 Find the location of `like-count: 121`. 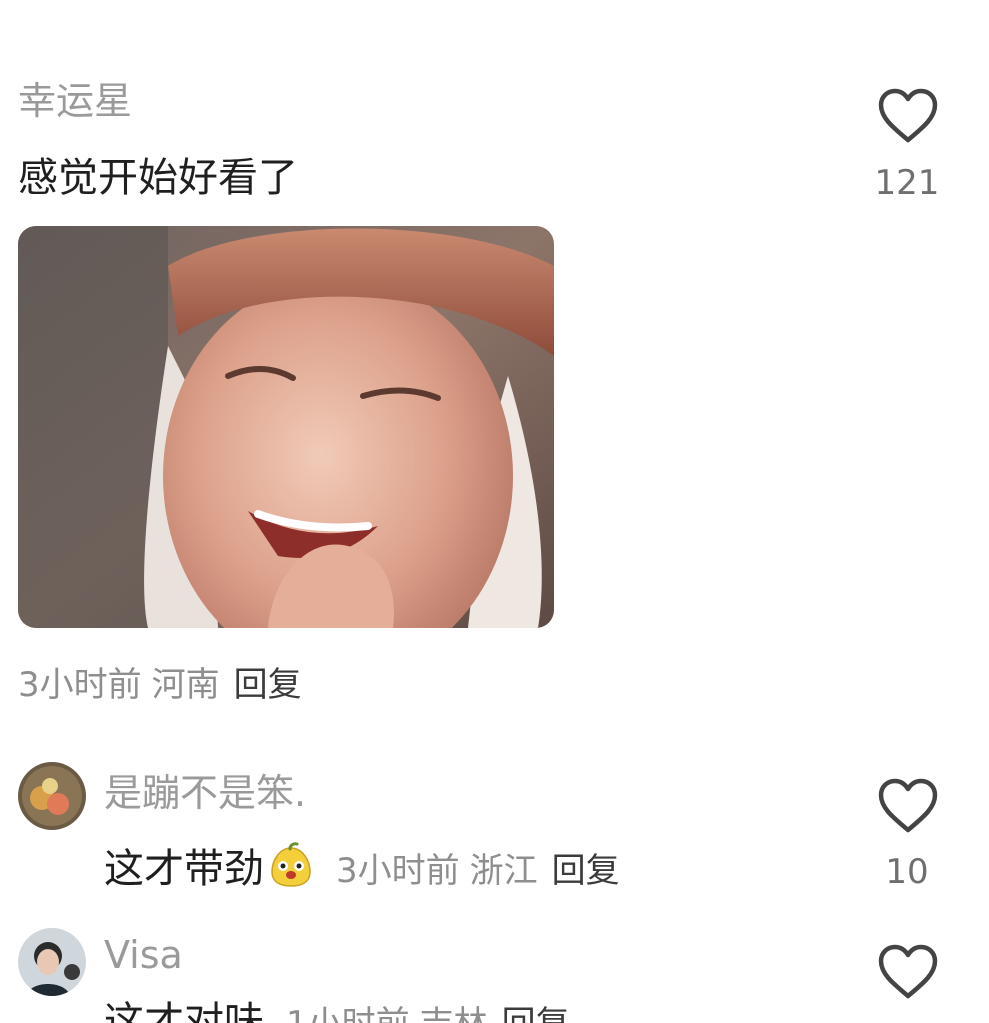

like-count: 121 is located at coordinates (907, 183).